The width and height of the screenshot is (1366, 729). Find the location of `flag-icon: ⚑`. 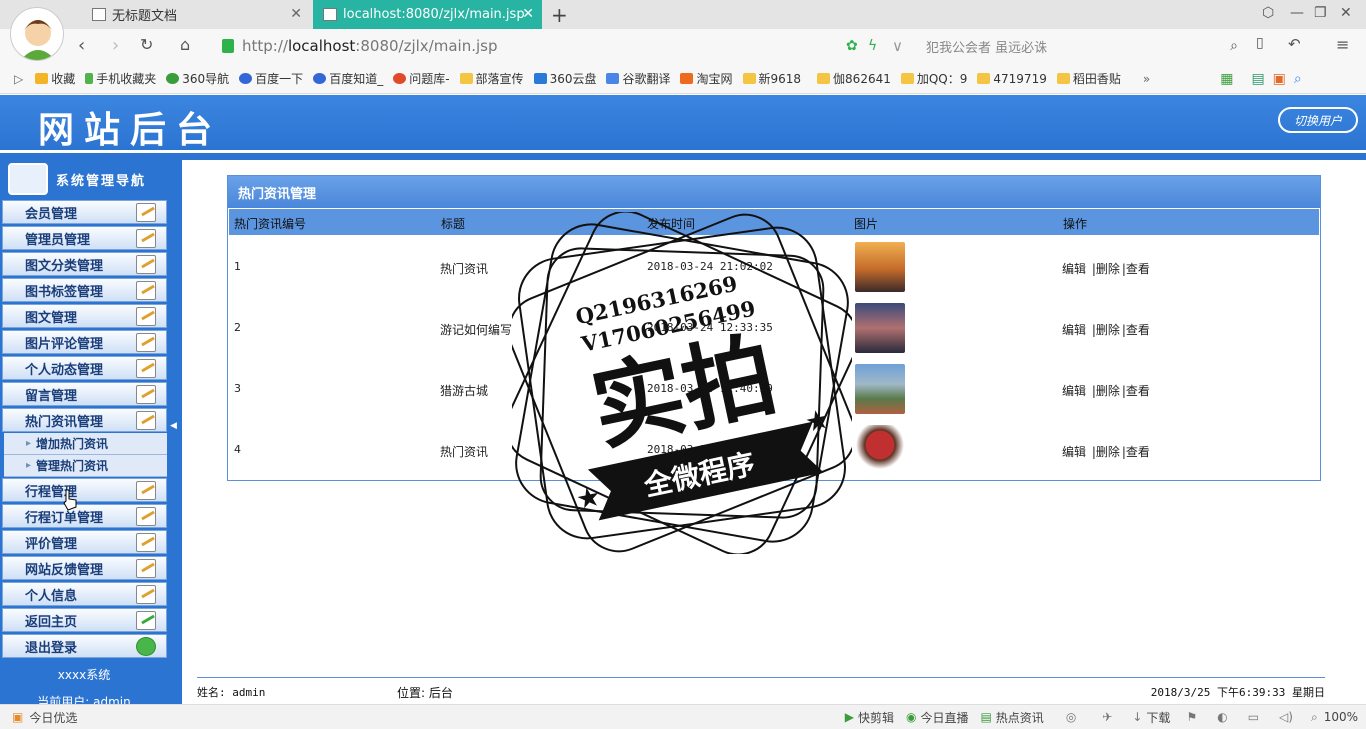

flag-icon: ⚑ is located at coordinates (1191, 717).